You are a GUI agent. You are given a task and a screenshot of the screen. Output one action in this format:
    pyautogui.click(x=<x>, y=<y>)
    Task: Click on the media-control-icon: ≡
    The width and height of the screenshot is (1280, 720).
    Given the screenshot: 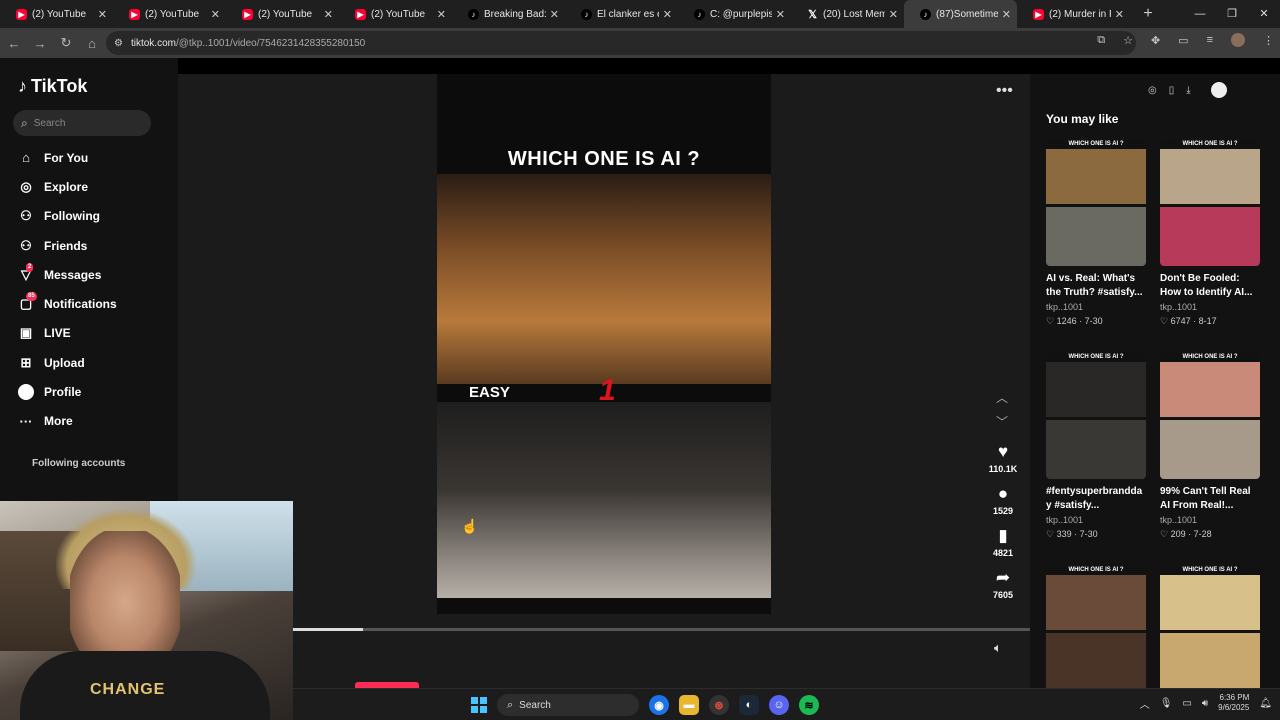 What is the action you would take?
    pyautogui.click(x=1210, y=40)
    